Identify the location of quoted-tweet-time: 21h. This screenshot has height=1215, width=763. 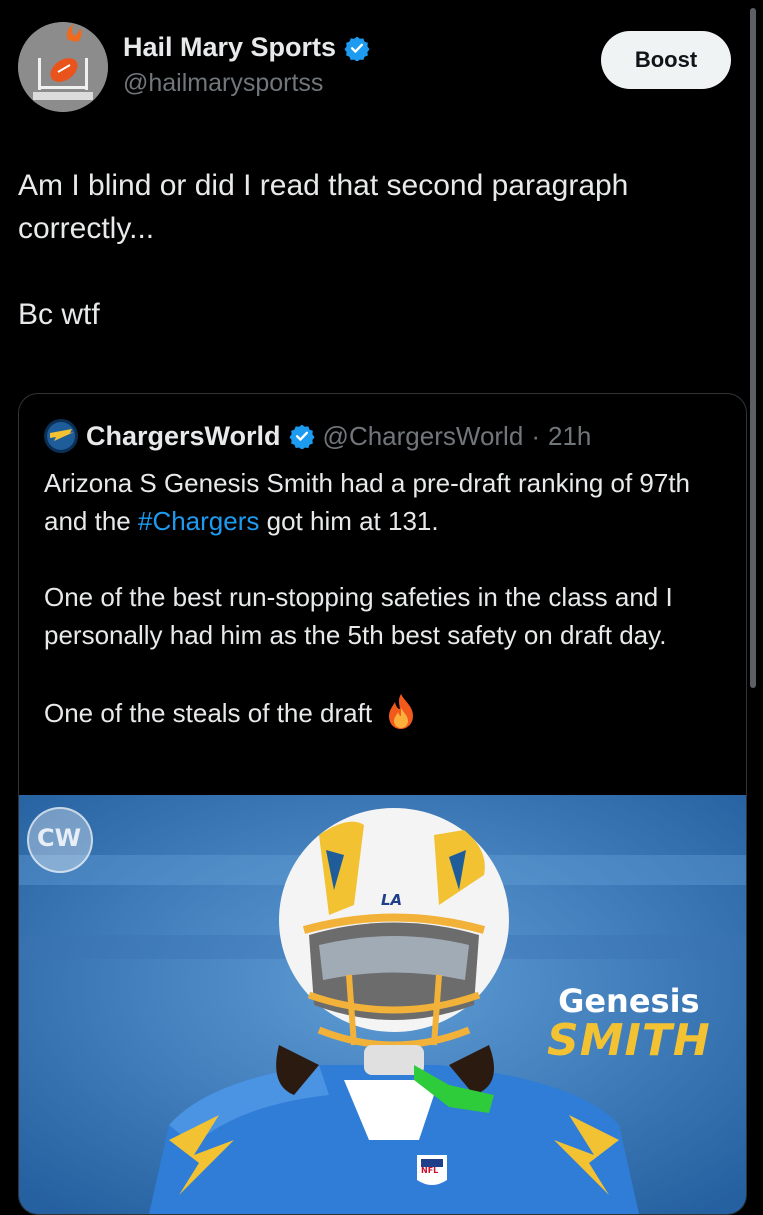
(569, 436).